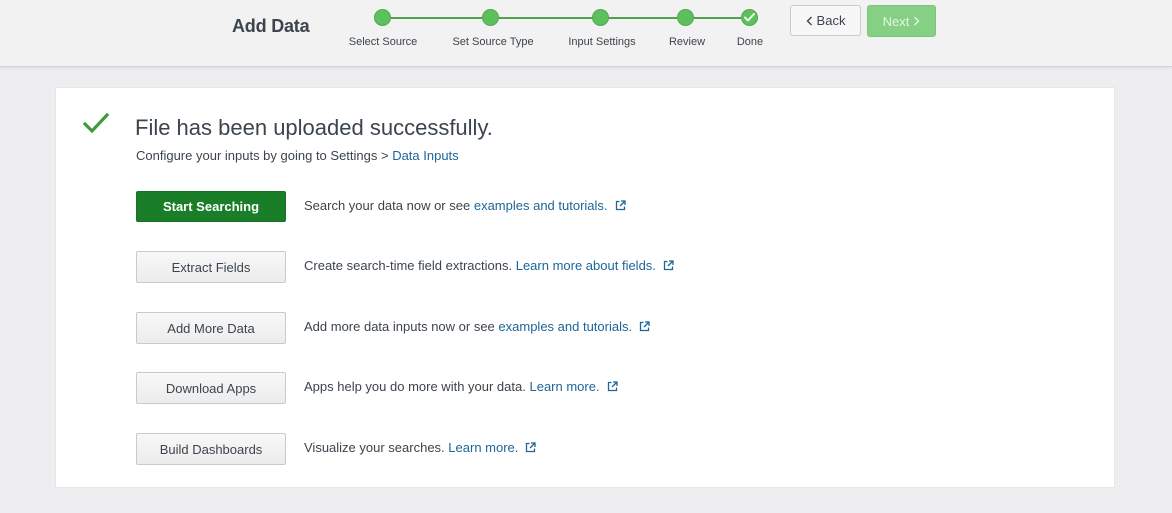 This screenshot has width=1172, height=513. Describe the element at coordinates (425, 155) in the screenshot. I see `data-inputs-link: Data Inputs` at that location.